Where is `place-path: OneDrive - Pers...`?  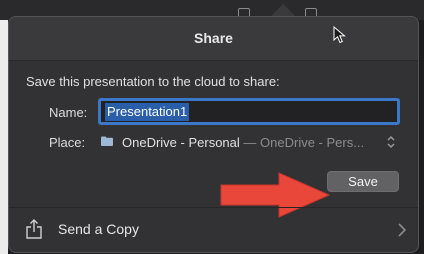 place-path: OneDrive - Pers... is located at coordinates (312, 142).